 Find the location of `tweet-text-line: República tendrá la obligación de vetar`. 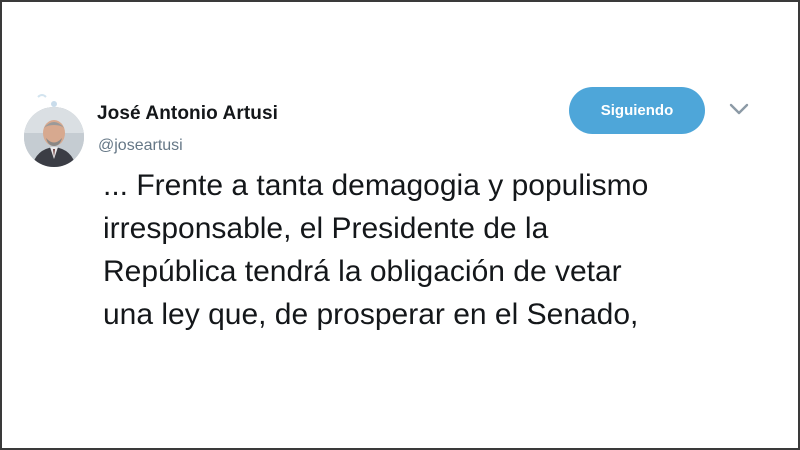

tweet-text-line: República tendrá la obligación de vetar is located at coordinates (362, 271).